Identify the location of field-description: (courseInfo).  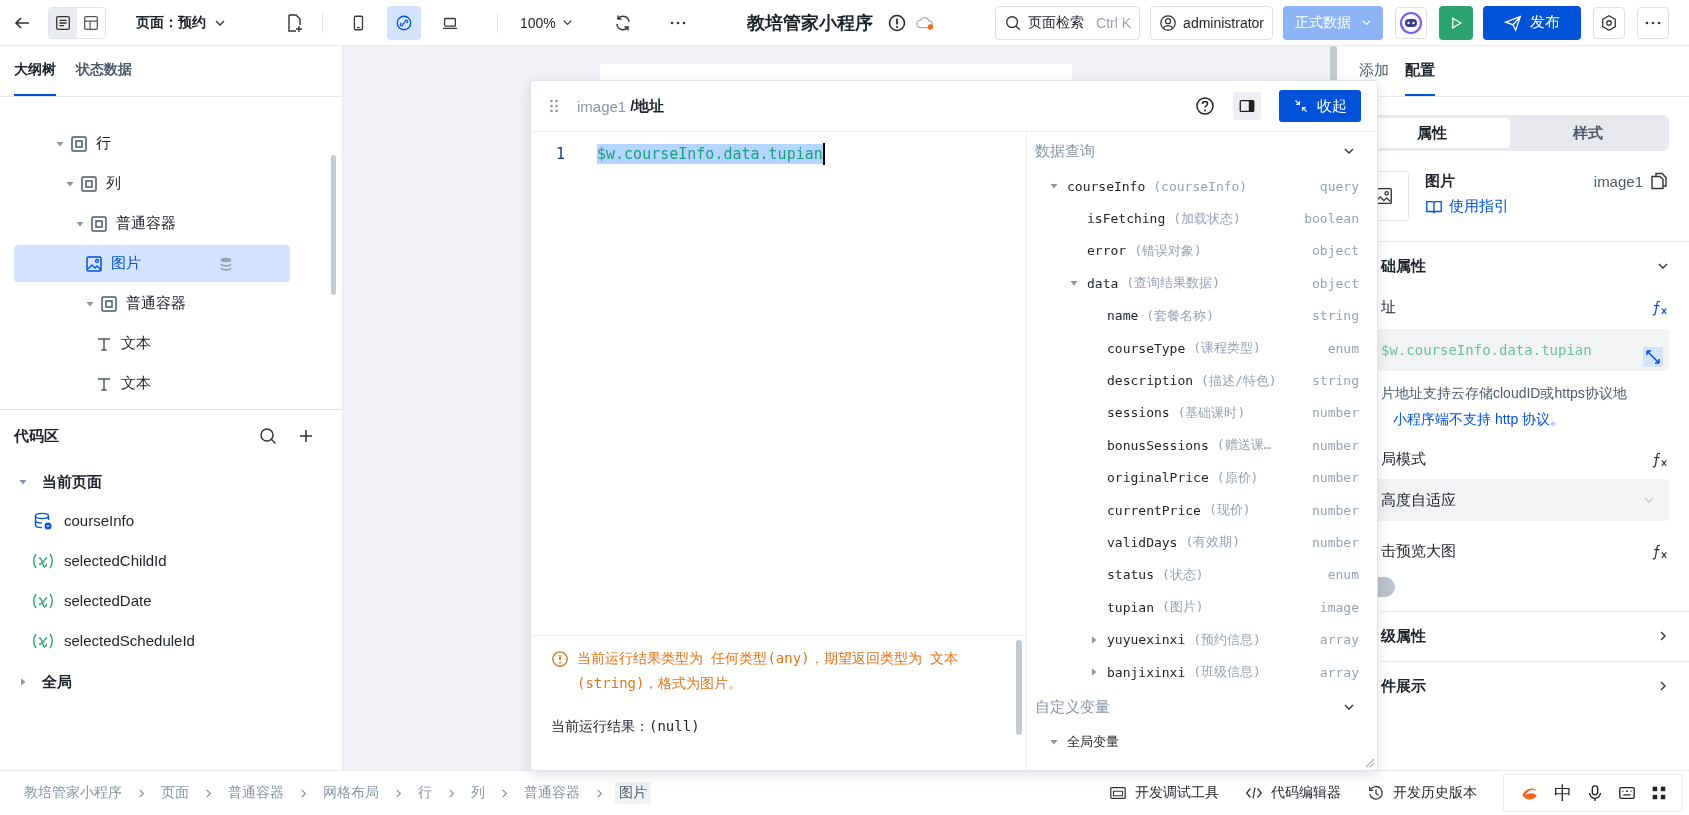
(1200, 186).